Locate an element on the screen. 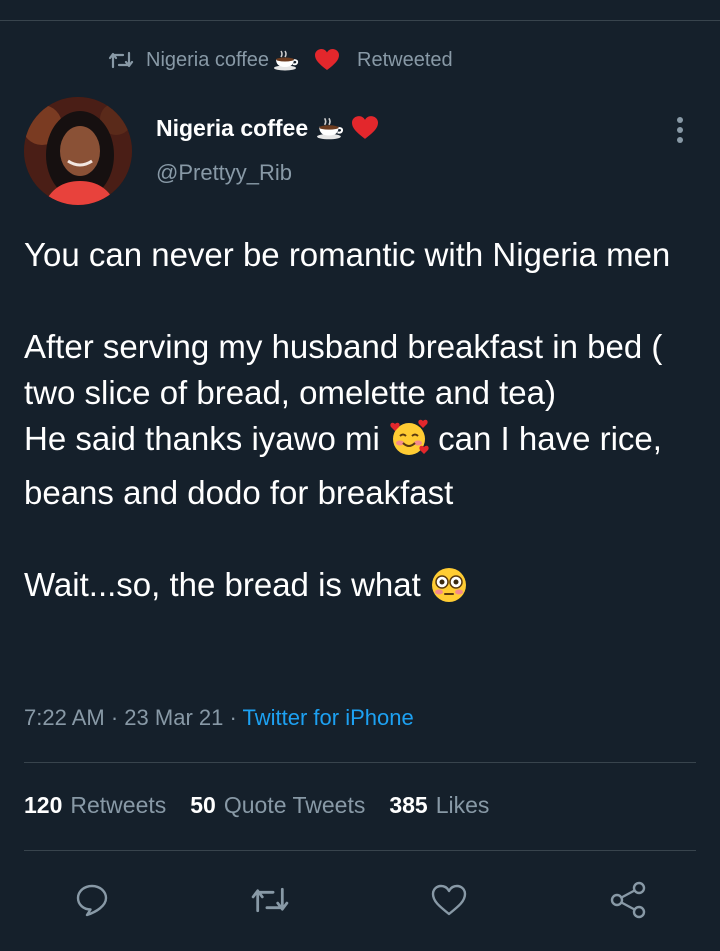 The height and width of the screenshot is (951, 720). likes-stat: 385 Likes is located at coordinates (439, 805).